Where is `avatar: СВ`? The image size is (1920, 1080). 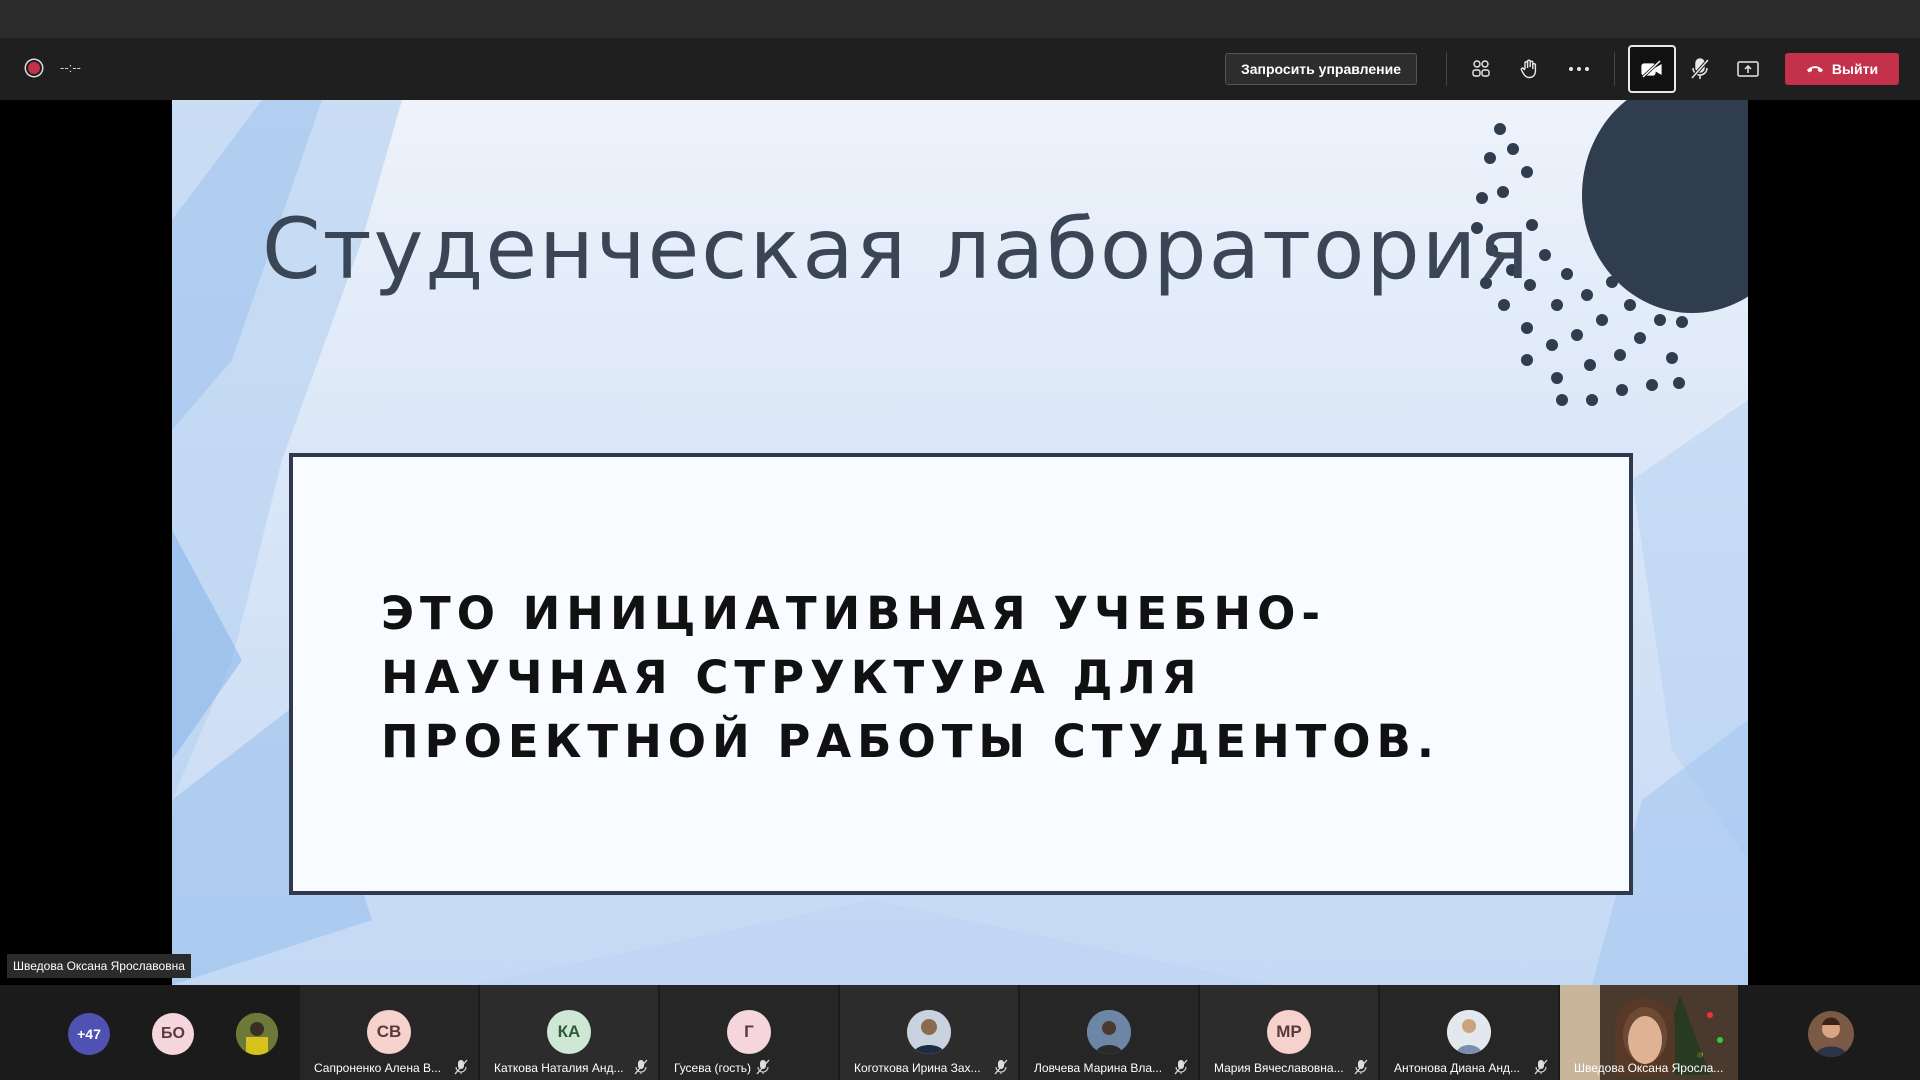
avatar: СВ is located at coordinates (389, 1032).